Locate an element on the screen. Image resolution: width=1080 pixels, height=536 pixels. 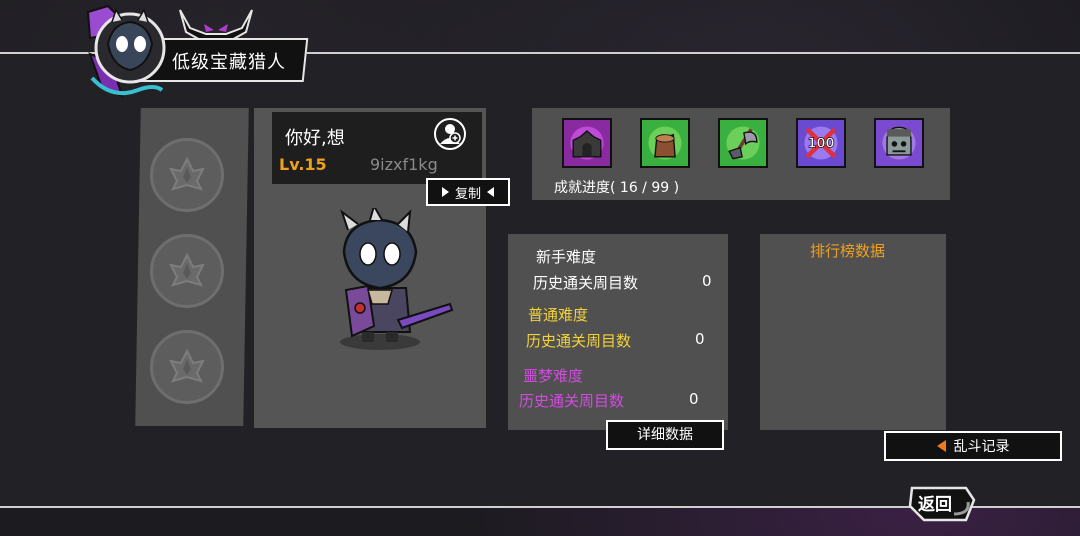
novice-clears-label: 历史通关周目数 is located at coordinates (586, 283).